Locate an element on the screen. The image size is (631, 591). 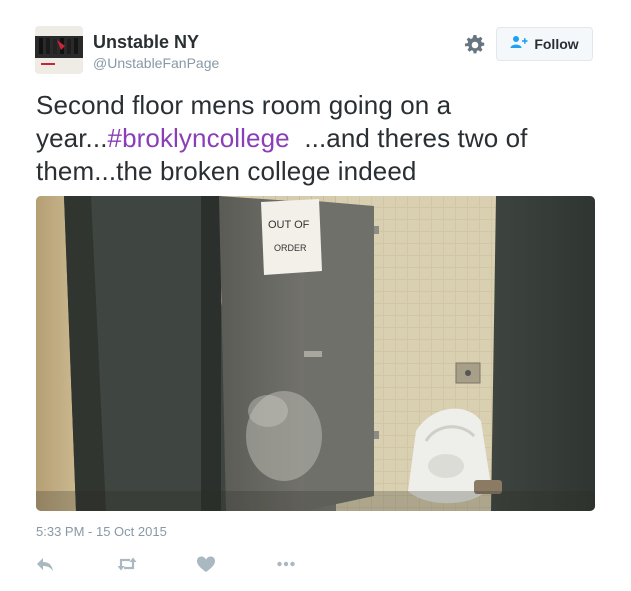
gear-icon is located at coordinates (475, 45).